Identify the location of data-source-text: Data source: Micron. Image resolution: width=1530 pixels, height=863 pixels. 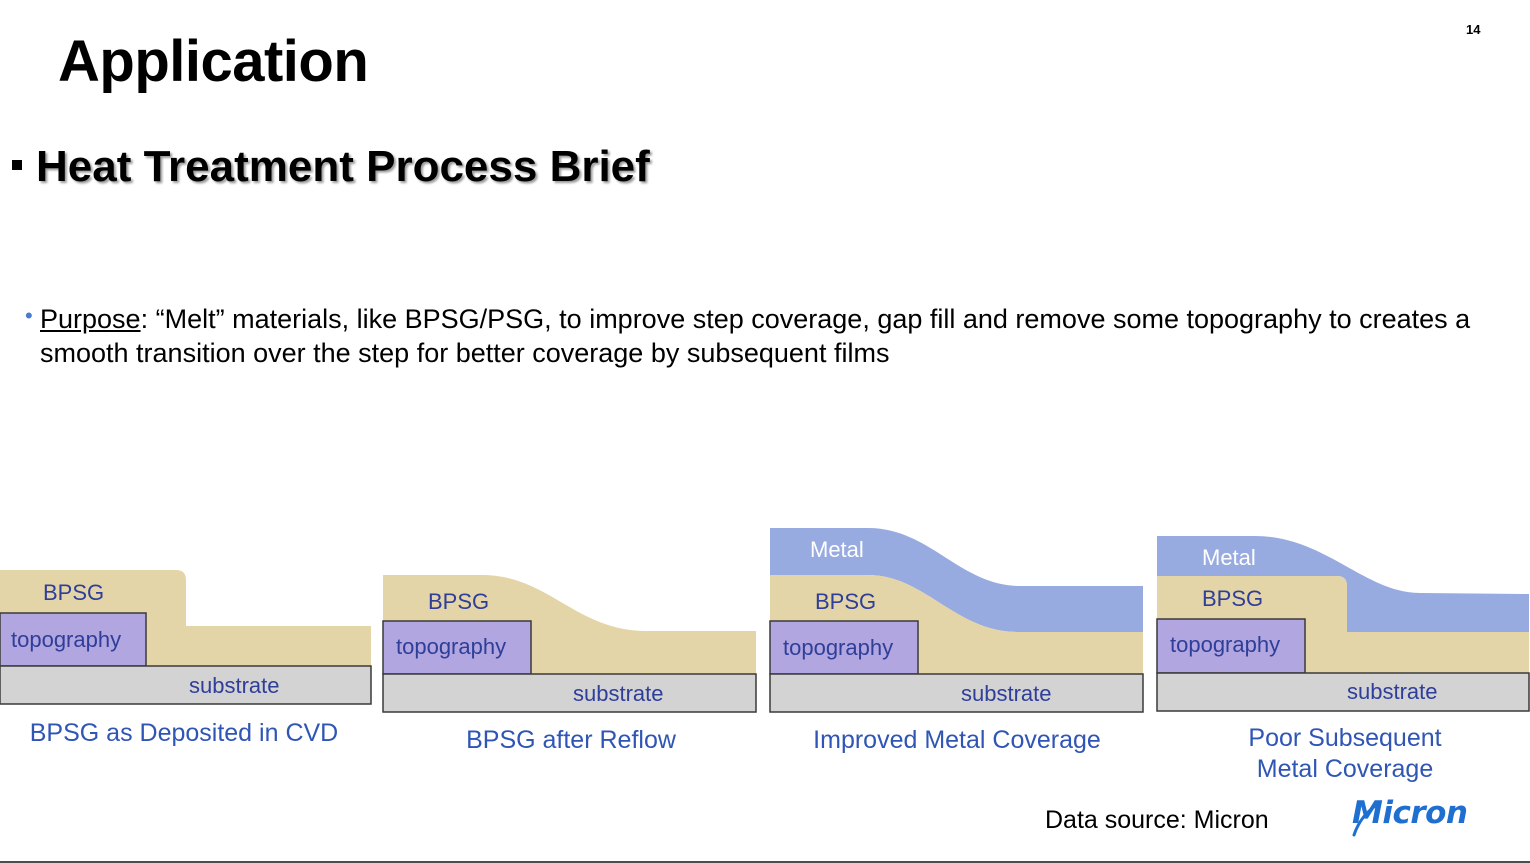
(1157, 820).